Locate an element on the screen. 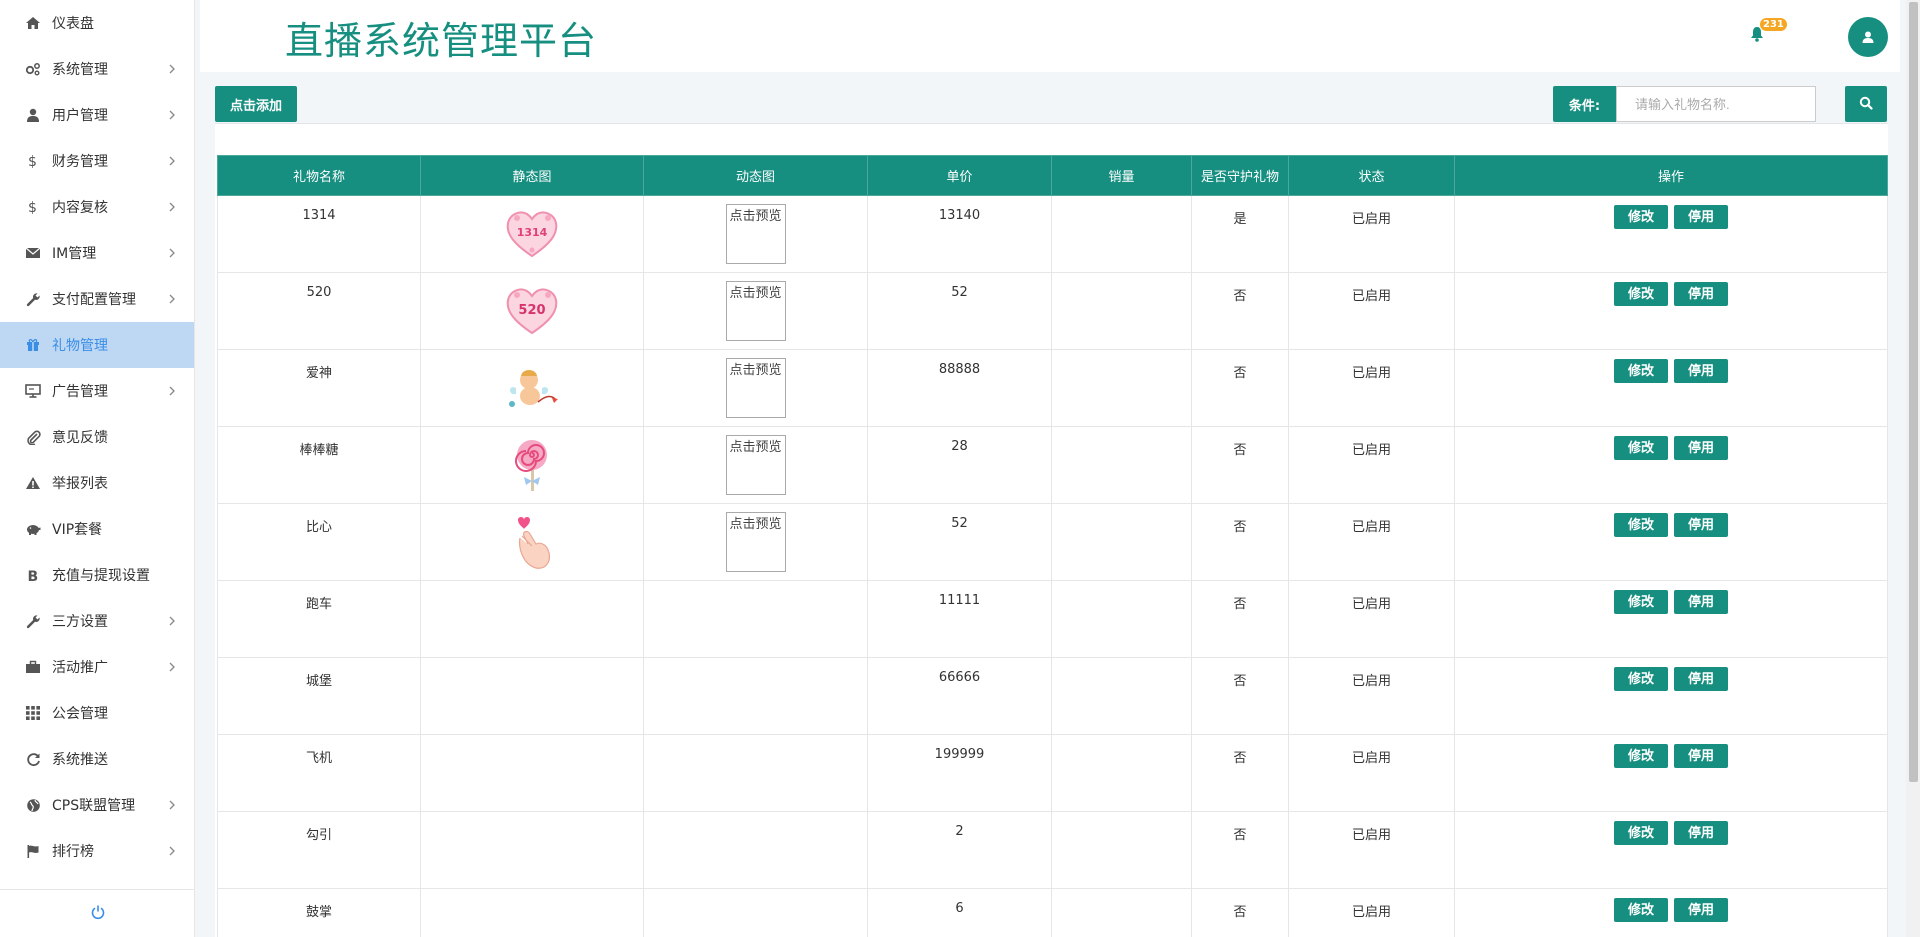 Image resolution: width=1920 pixels, height=937 pixels. paperclip-icon is located at coordinates (33, 437).